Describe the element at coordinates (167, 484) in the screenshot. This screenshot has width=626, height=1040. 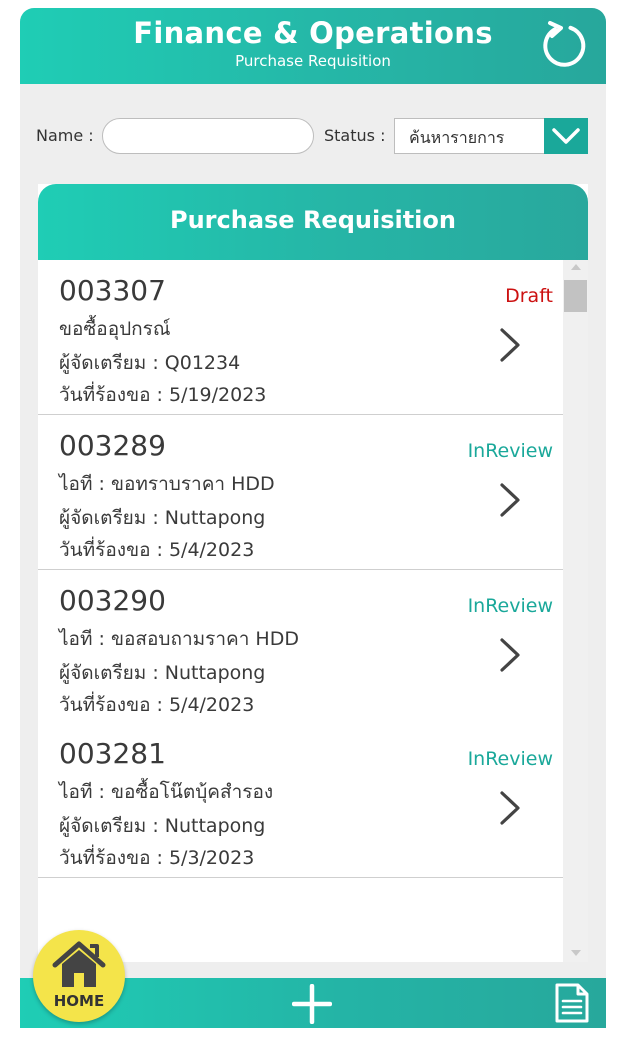
I see `requisition-description: ไอที : ขอทราบราคา HDD` at that location.